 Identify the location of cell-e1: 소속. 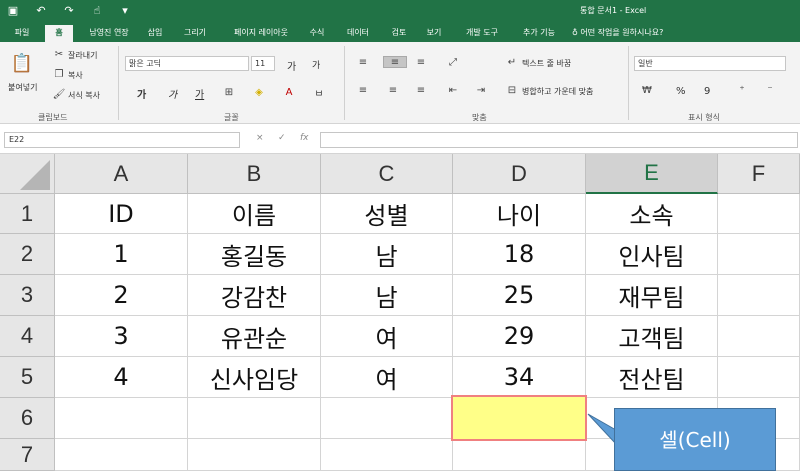
(652, 214).